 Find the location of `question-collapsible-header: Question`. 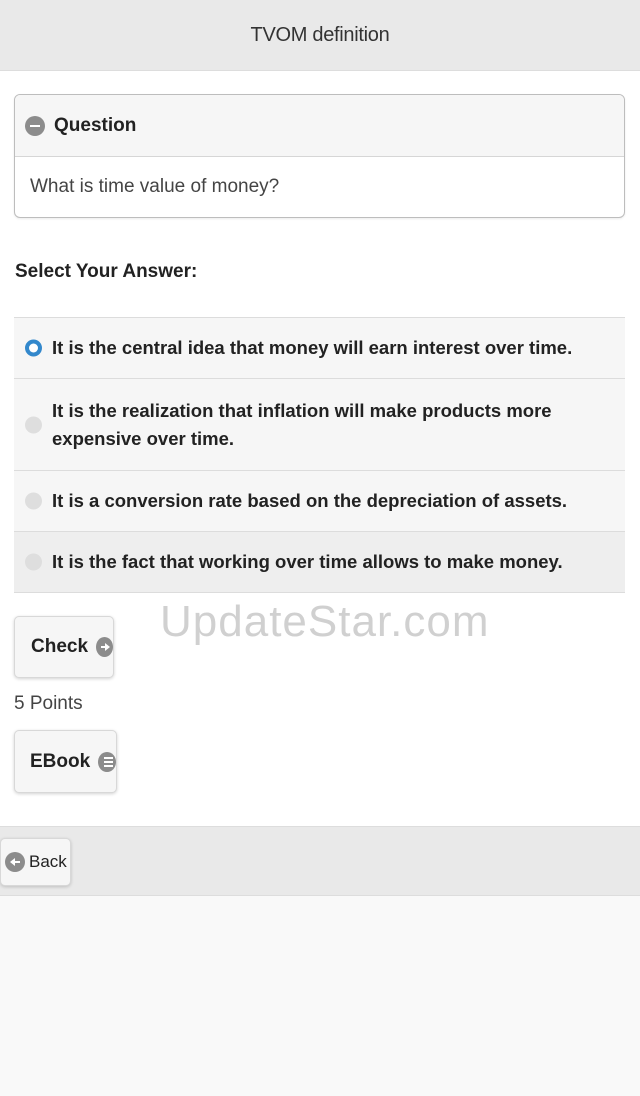

question-collapsible-header: Question is located at coordinates (319, 126).